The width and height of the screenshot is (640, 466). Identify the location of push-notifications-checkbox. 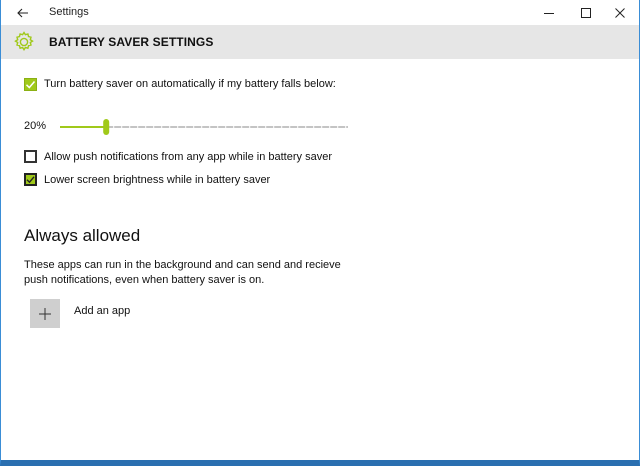
(30, 156).